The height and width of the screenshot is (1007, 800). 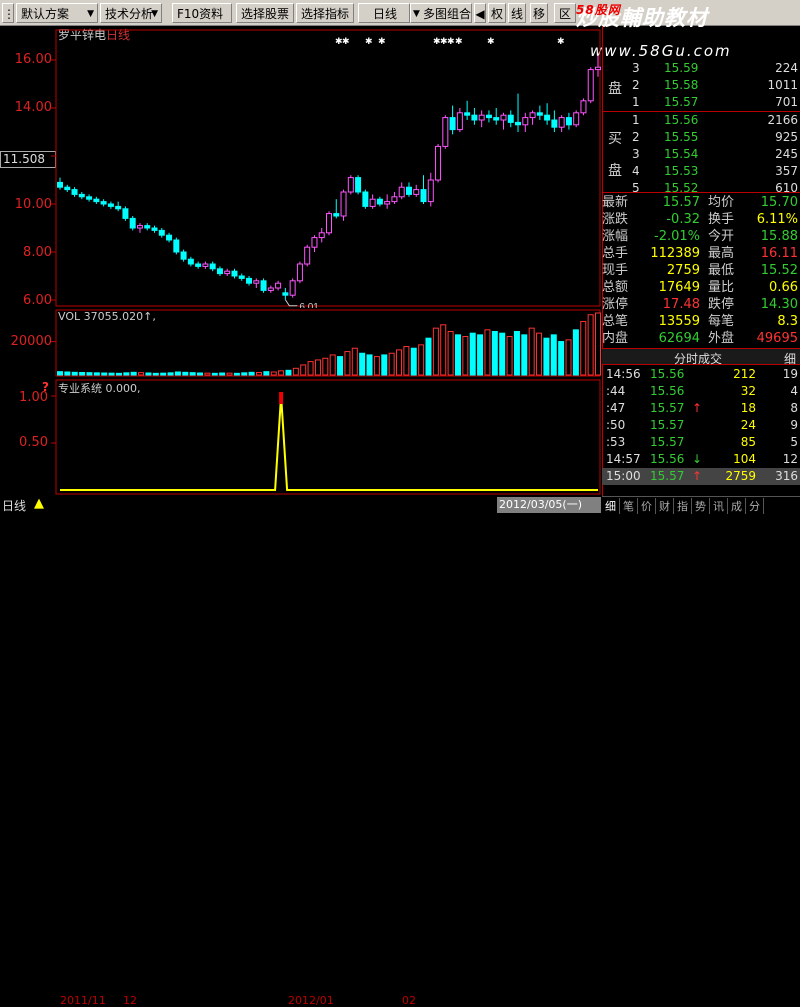 I want to click on tick-price: 15.56, so click(x=667, y=459).